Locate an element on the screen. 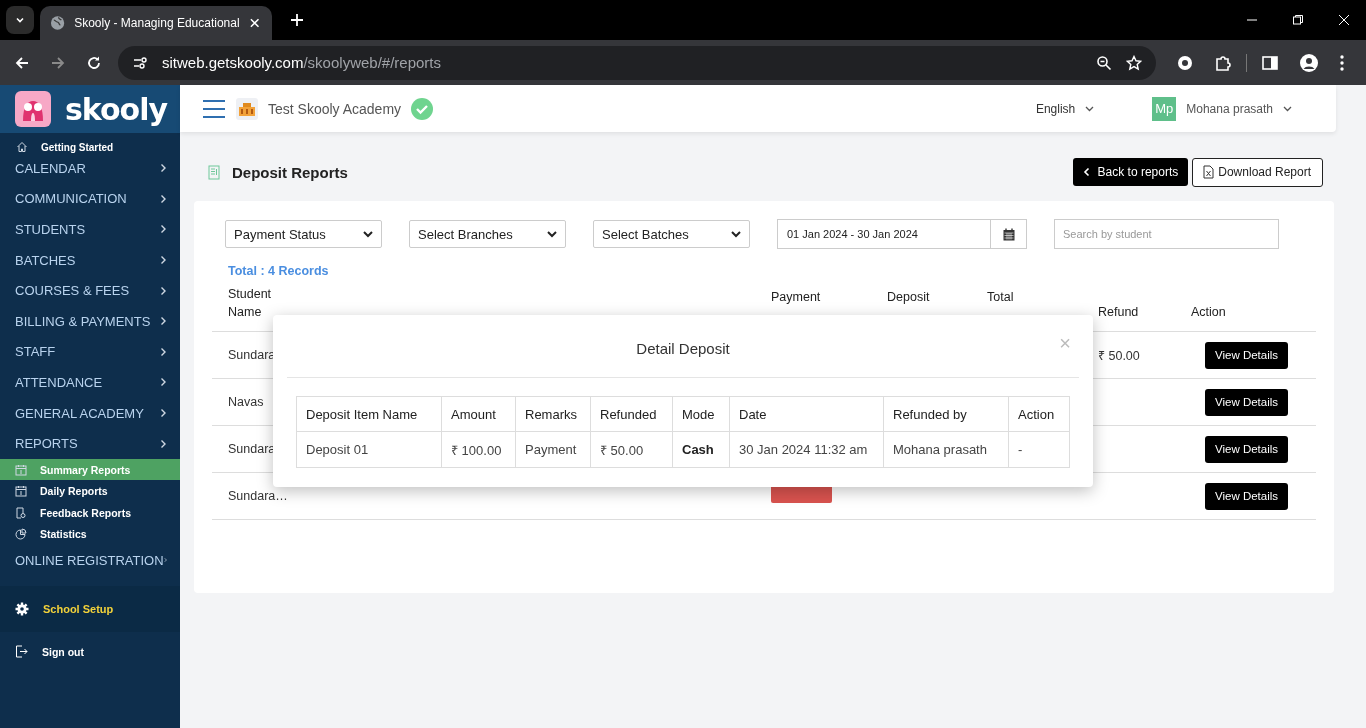 The height and width of the screenshot is (728, 1366). sidebar-menu-item: STAFF is located at coordinates (90, 352).